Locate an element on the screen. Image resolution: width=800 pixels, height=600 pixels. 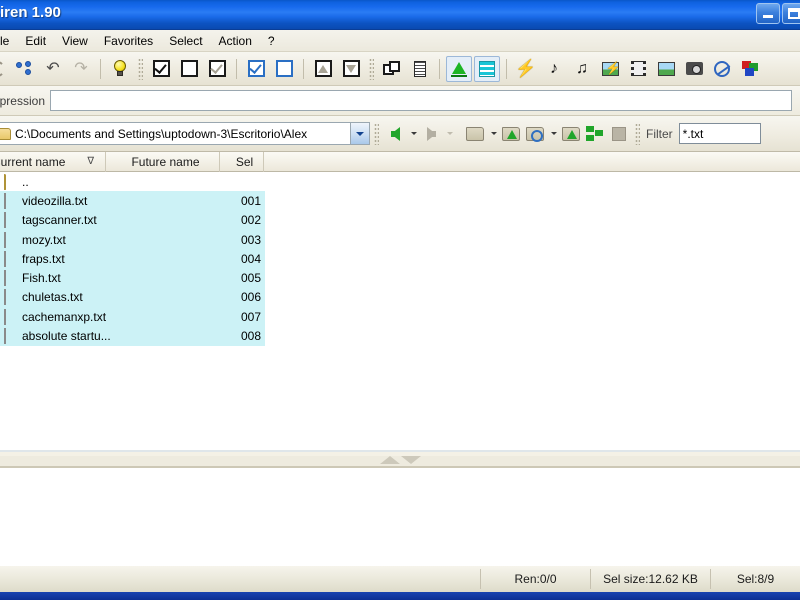
checkbox-blue-empty-icon is located at coordinates (284, 69).